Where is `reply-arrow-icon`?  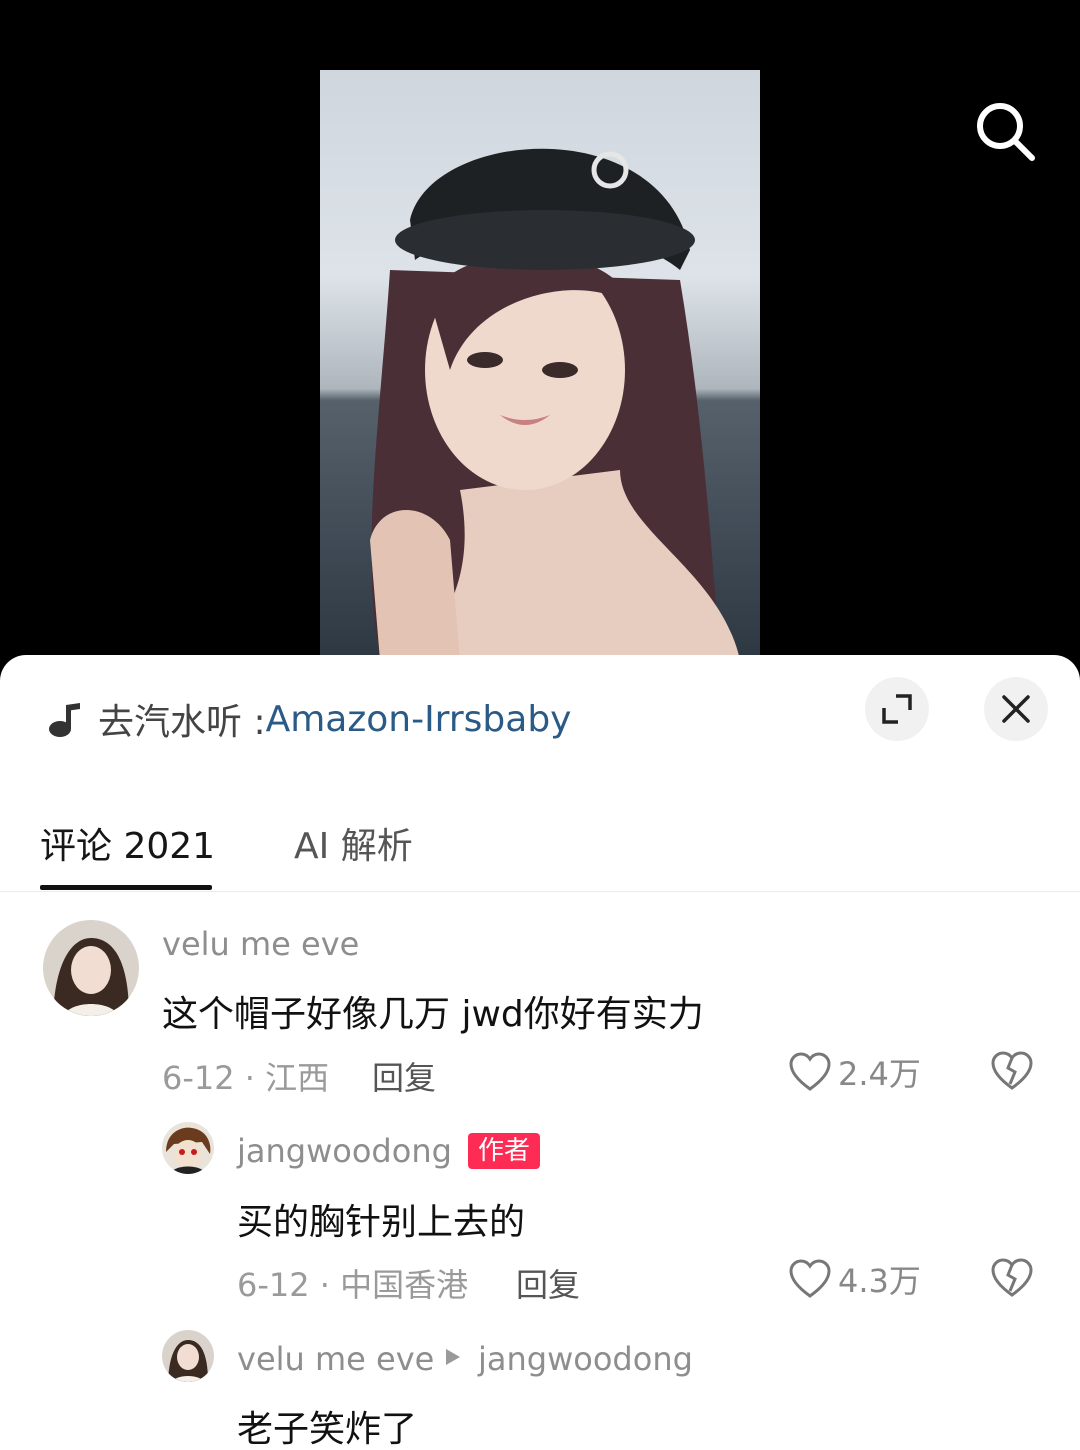
reply-arrow-icon is located at coordinates (453, 1357).